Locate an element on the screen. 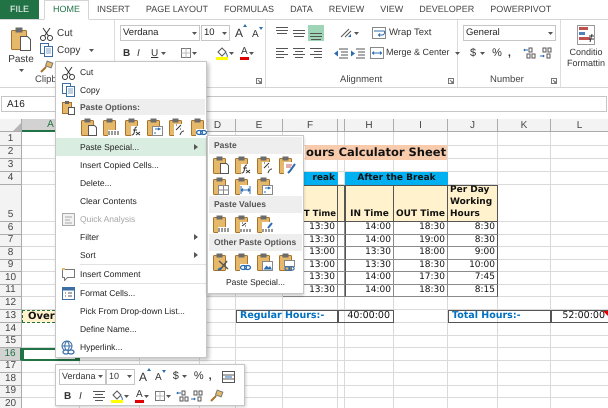 The width and height of the screenshot is (608, 408). menu-item: Clear Contents is located at coordinates (131, 201).